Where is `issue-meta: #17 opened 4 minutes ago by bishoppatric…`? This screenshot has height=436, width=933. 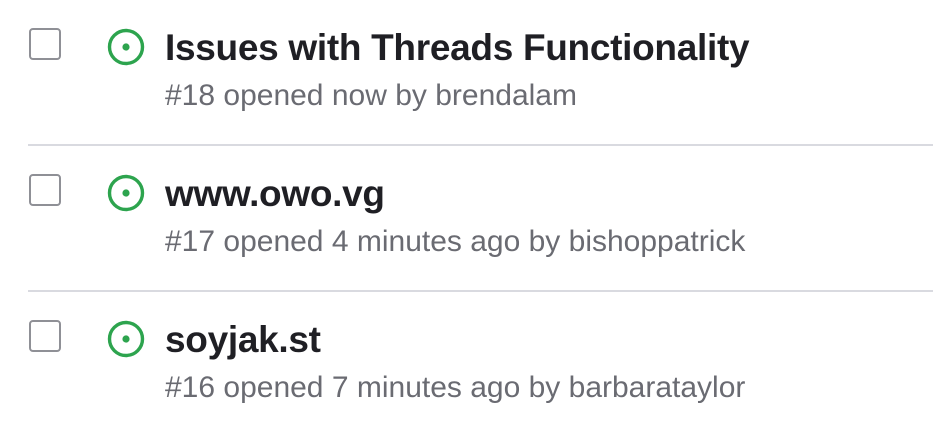 issue-meta: #17 opened 4 minutes ago by bishoppatric… is located at coordinates (455, 241).